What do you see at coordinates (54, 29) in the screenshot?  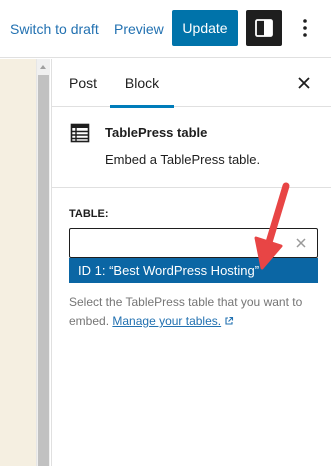 I see `switch-to-draft-button: Switch to draft` at bounding box center [54, 29].